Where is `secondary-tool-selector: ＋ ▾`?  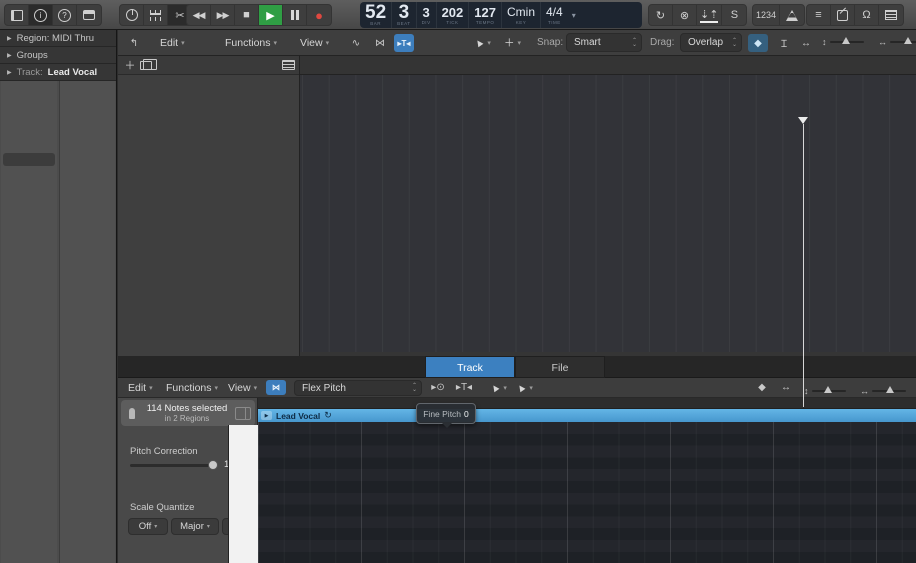
secondary-tool-selector: ＋ ▾ is located at coordinates (512, 42).